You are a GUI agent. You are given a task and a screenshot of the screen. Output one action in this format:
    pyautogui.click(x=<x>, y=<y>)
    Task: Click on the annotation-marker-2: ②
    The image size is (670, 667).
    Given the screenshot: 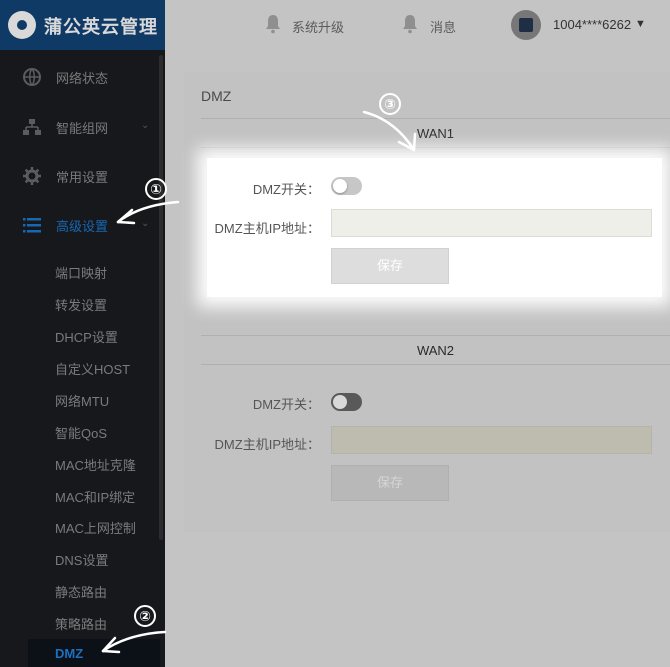 What is the action you would take?
    pyautogui.click(x=145, y=616)
    